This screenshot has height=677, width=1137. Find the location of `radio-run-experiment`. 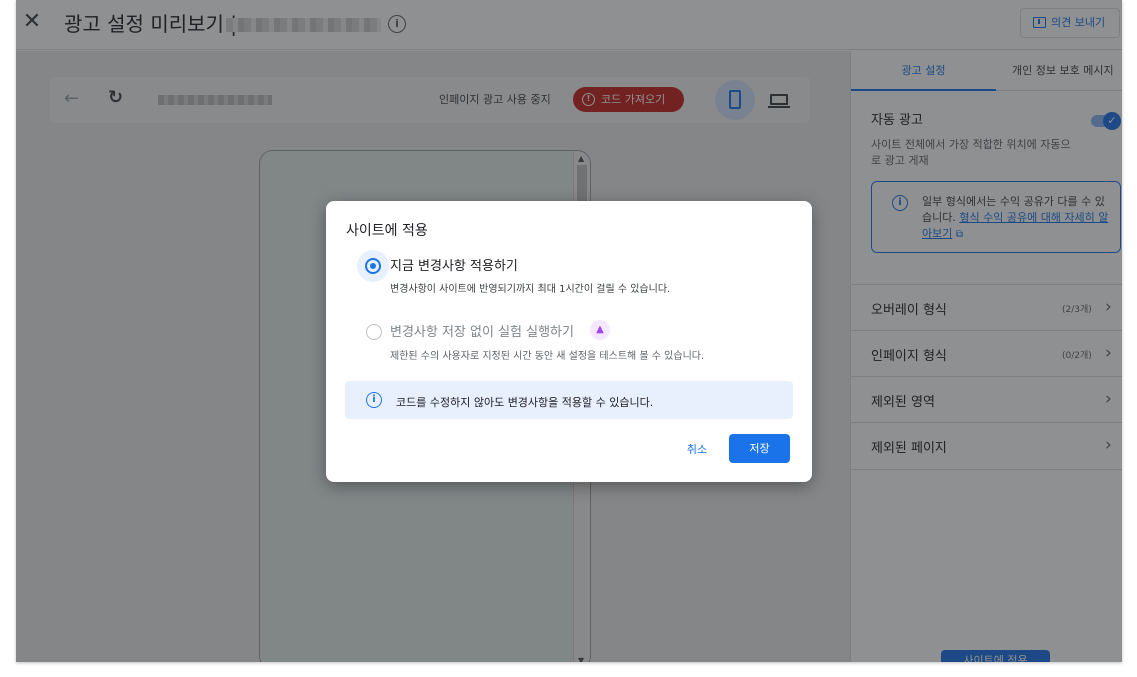

radio-run-experiment is located at coordinates (374, 332).